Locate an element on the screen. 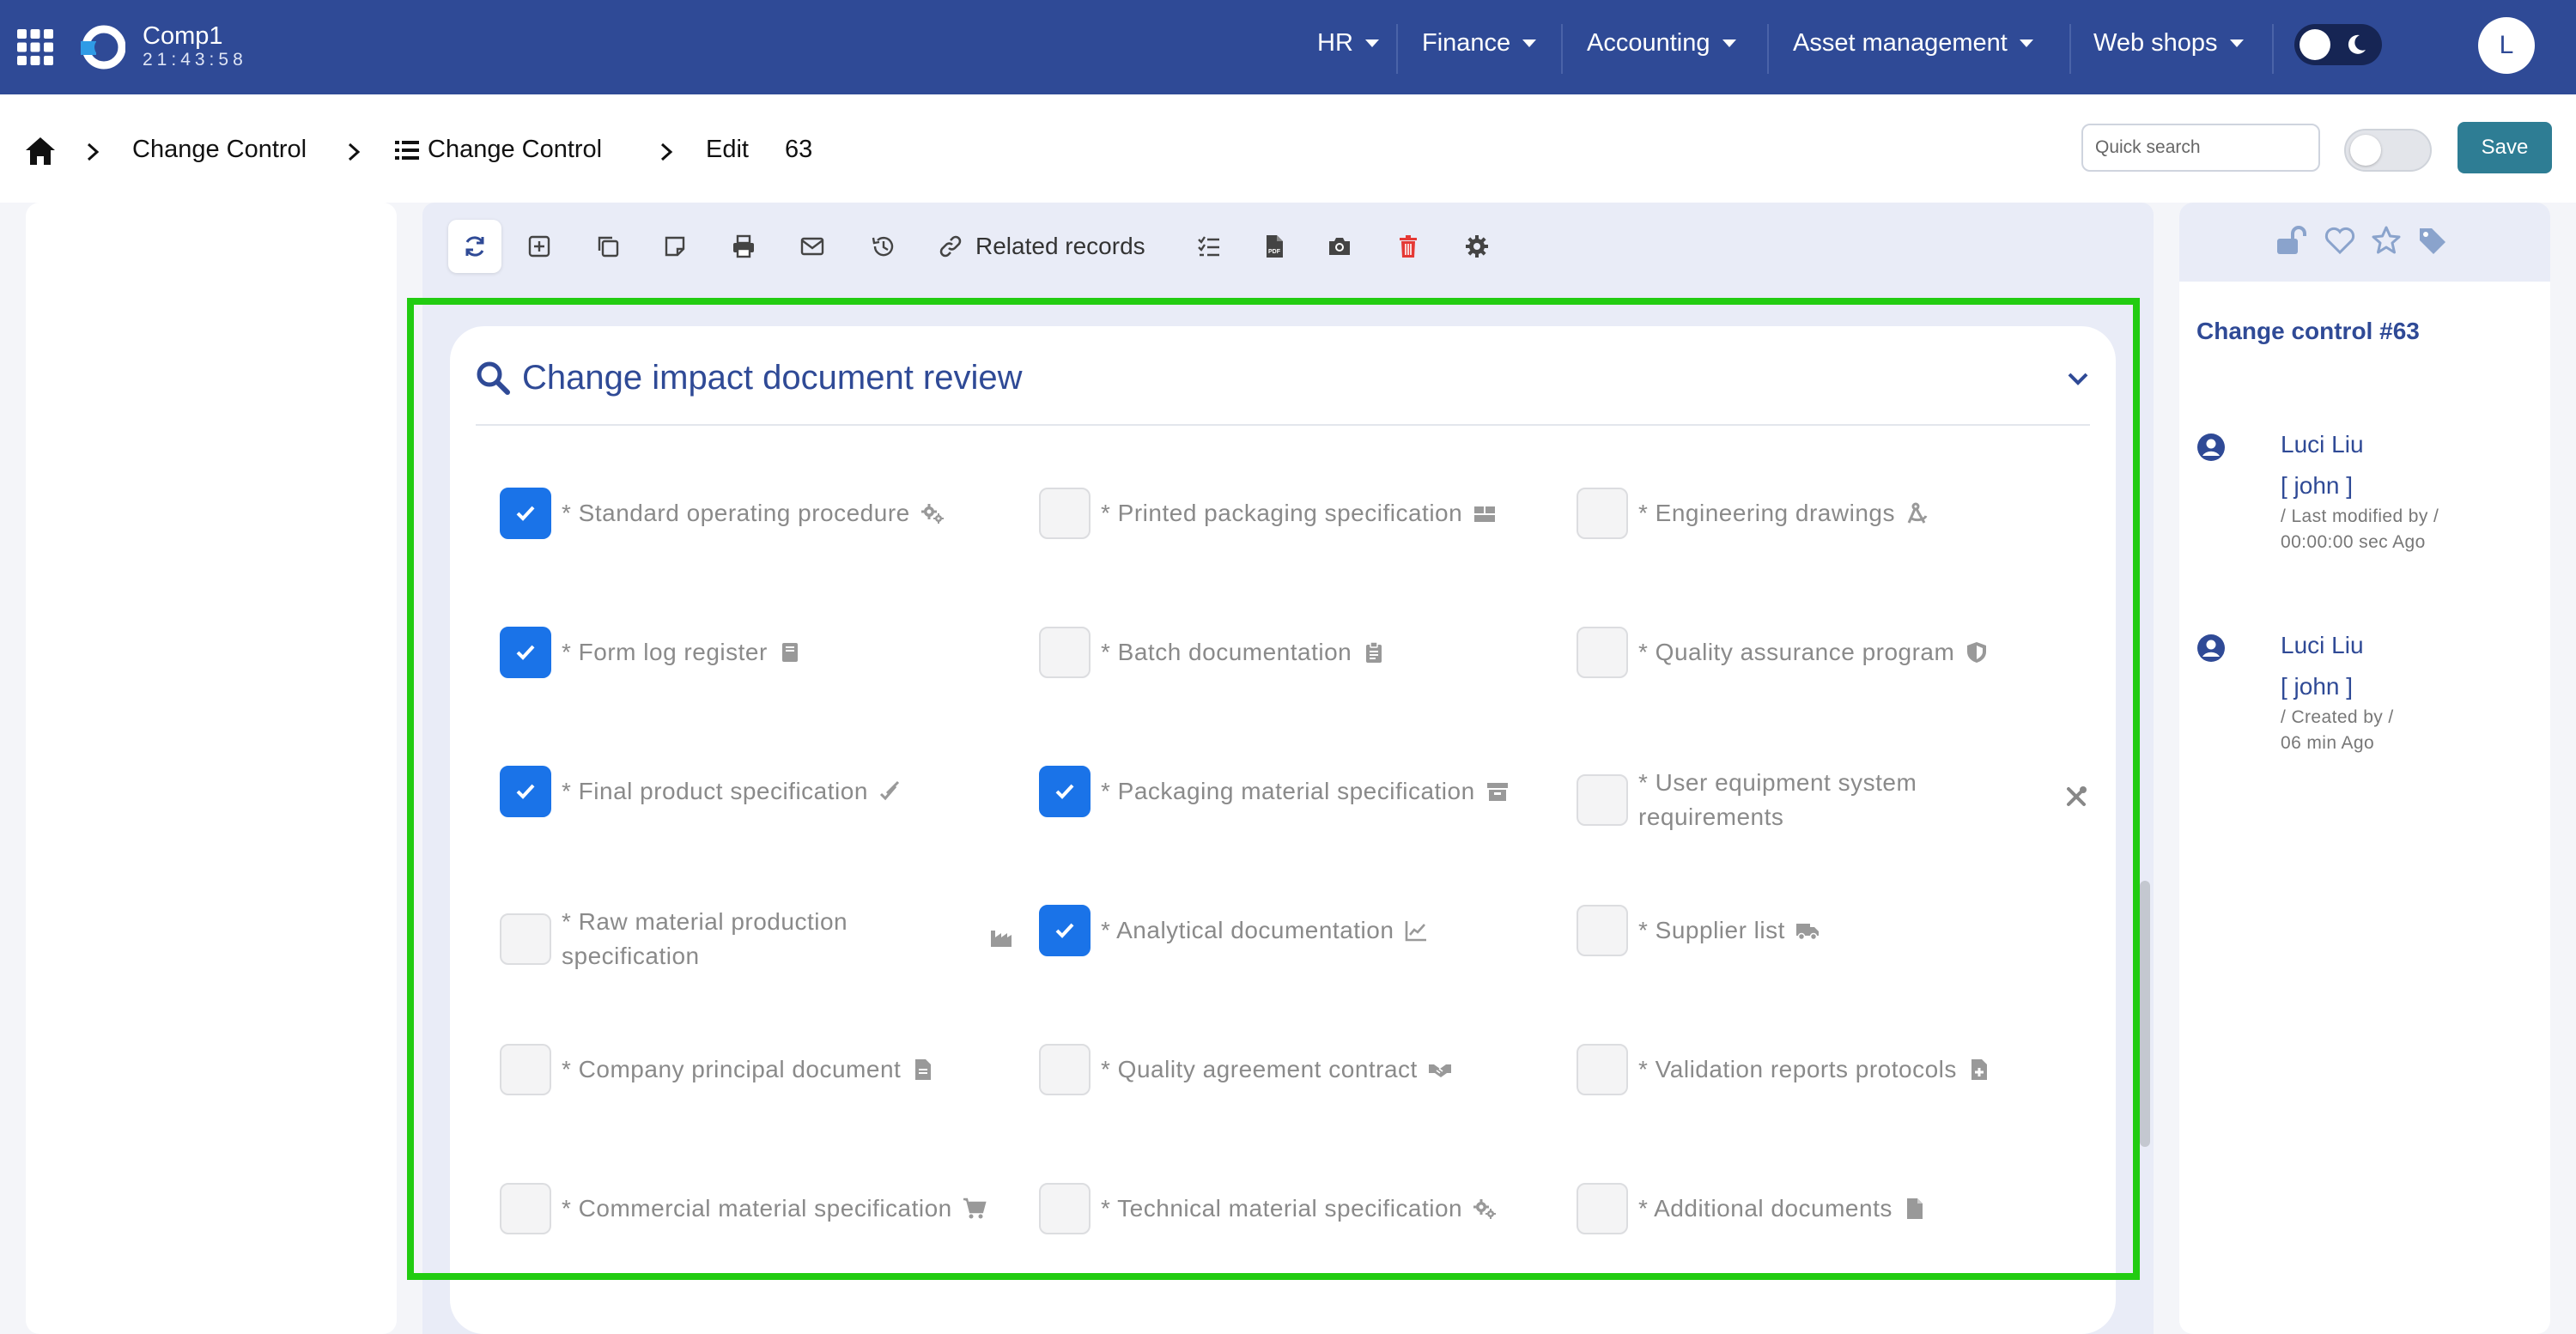 The height and width of the screenshot is (1334, 2576). nav-menu-accounting: Accounting is located at coordinates (1661, 43).